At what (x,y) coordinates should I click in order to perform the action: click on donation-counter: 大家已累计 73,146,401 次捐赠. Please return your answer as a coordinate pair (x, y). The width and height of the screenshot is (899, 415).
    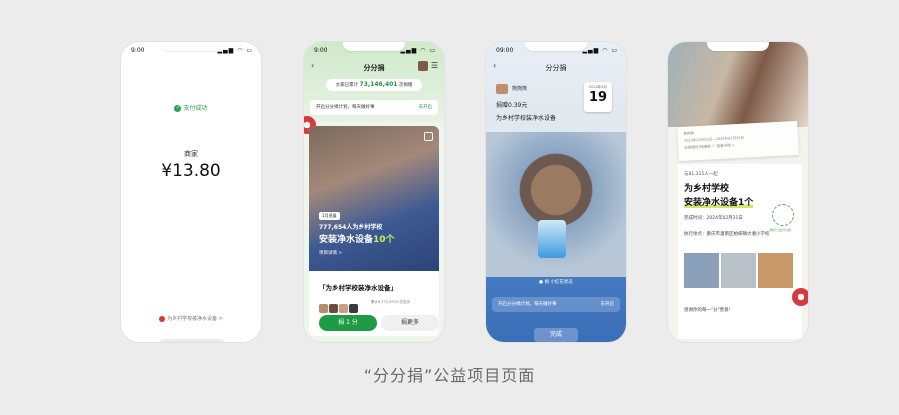
    Looking at the image, I should click on (374, 85).